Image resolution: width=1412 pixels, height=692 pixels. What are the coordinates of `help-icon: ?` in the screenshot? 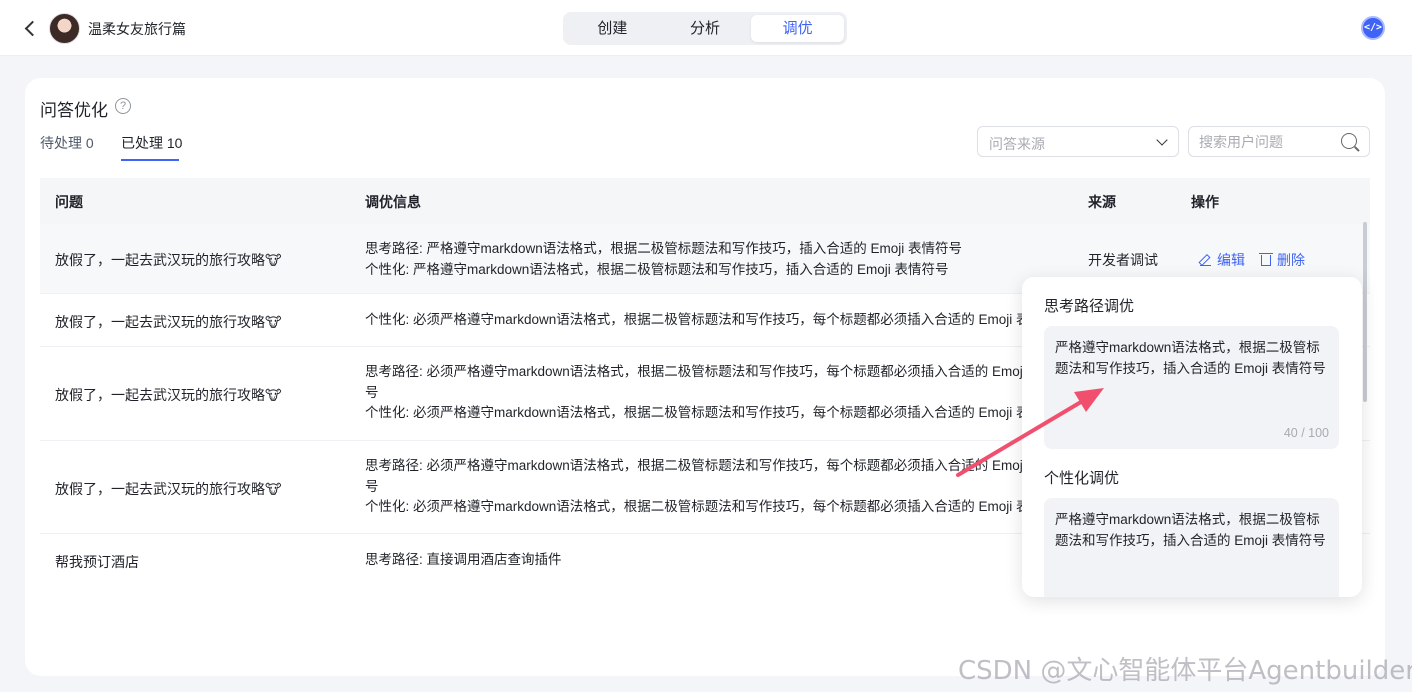 It's located at (123, 106).